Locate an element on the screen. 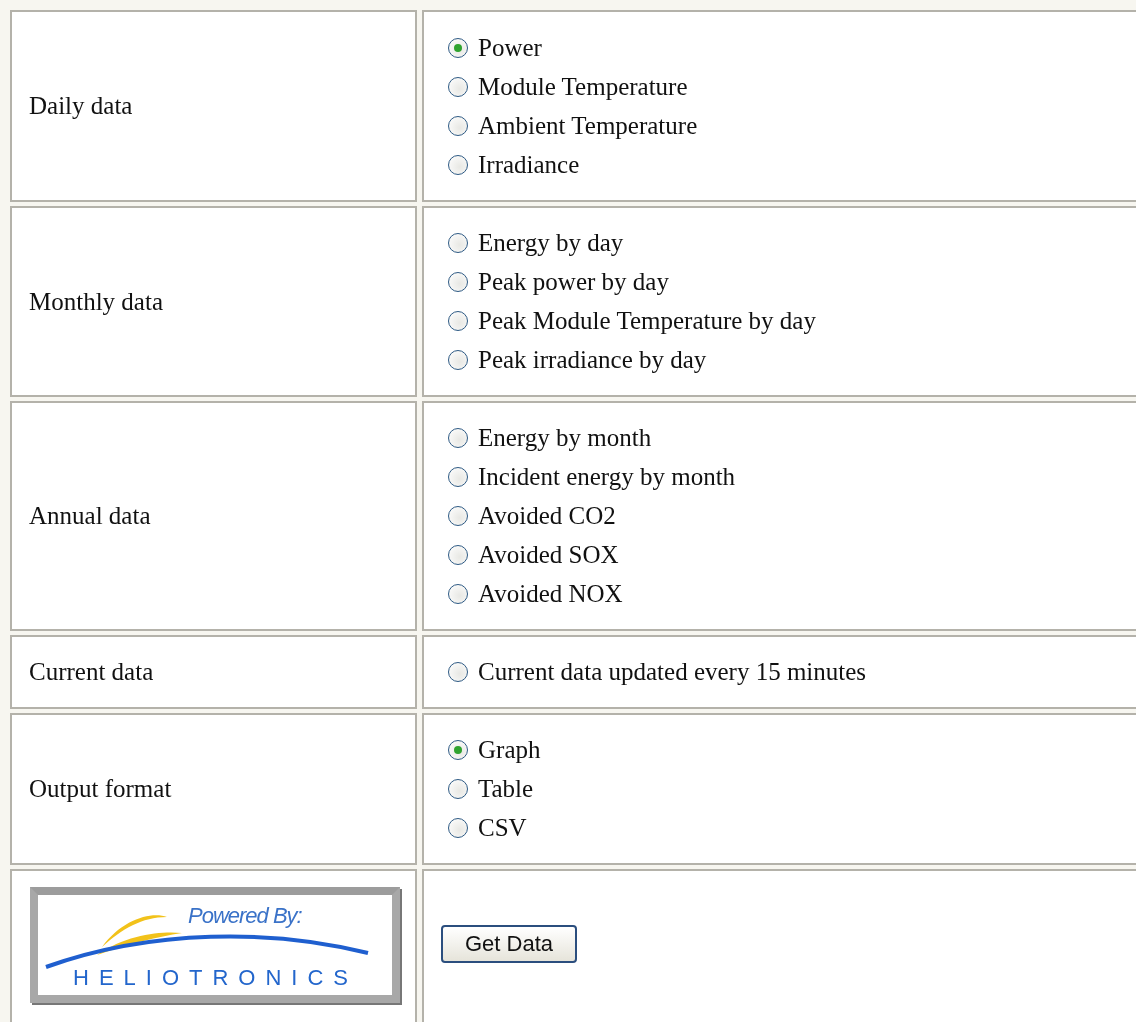  radio-option: CSV is located at coordinates (494, 828).